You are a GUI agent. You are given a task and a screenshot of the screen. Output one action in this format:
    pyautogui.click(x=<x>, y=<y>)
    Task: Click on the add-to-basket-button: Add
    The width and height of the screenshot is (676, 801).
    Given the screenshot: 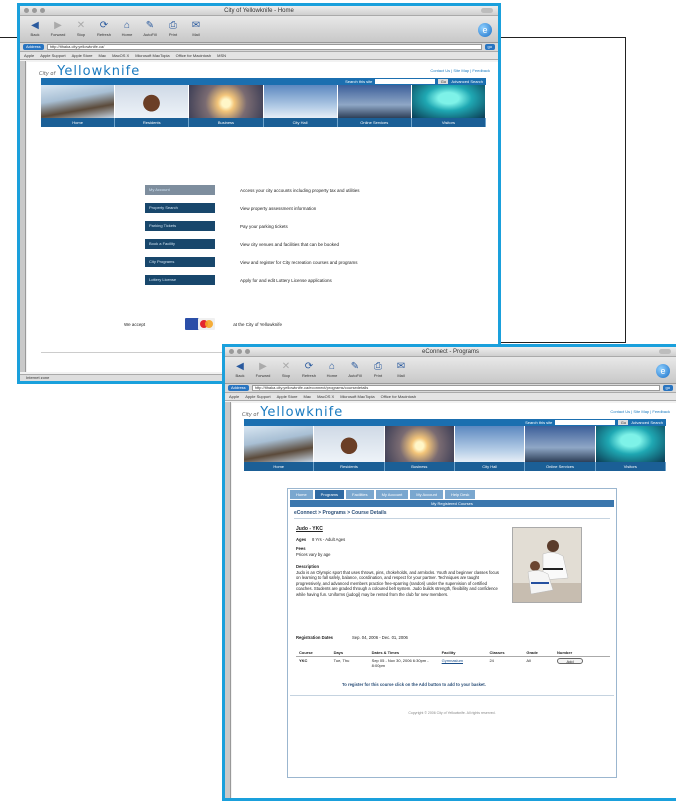 What is the action you would take?
    pyautogui.click(x=570, y=661)
    